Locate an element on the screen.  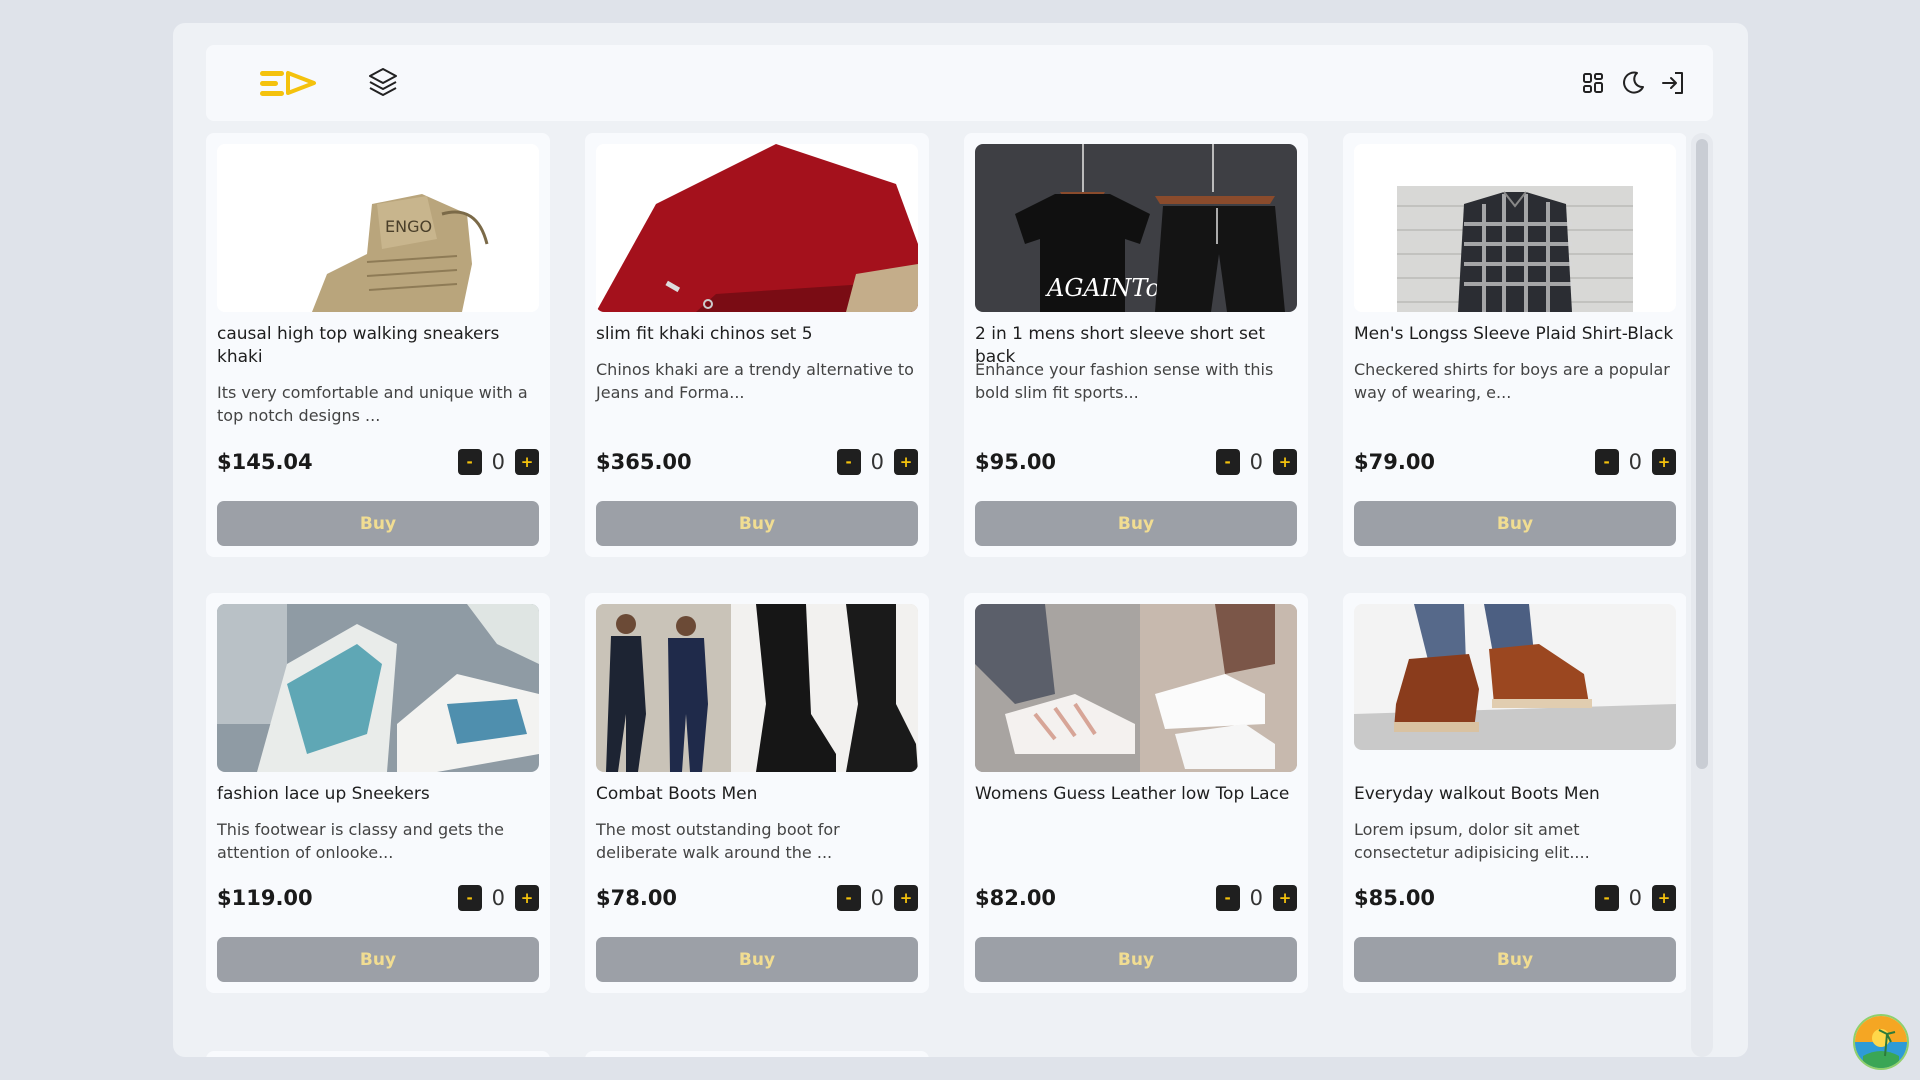
brand-logo-icon is located at coordinates (289, 83).